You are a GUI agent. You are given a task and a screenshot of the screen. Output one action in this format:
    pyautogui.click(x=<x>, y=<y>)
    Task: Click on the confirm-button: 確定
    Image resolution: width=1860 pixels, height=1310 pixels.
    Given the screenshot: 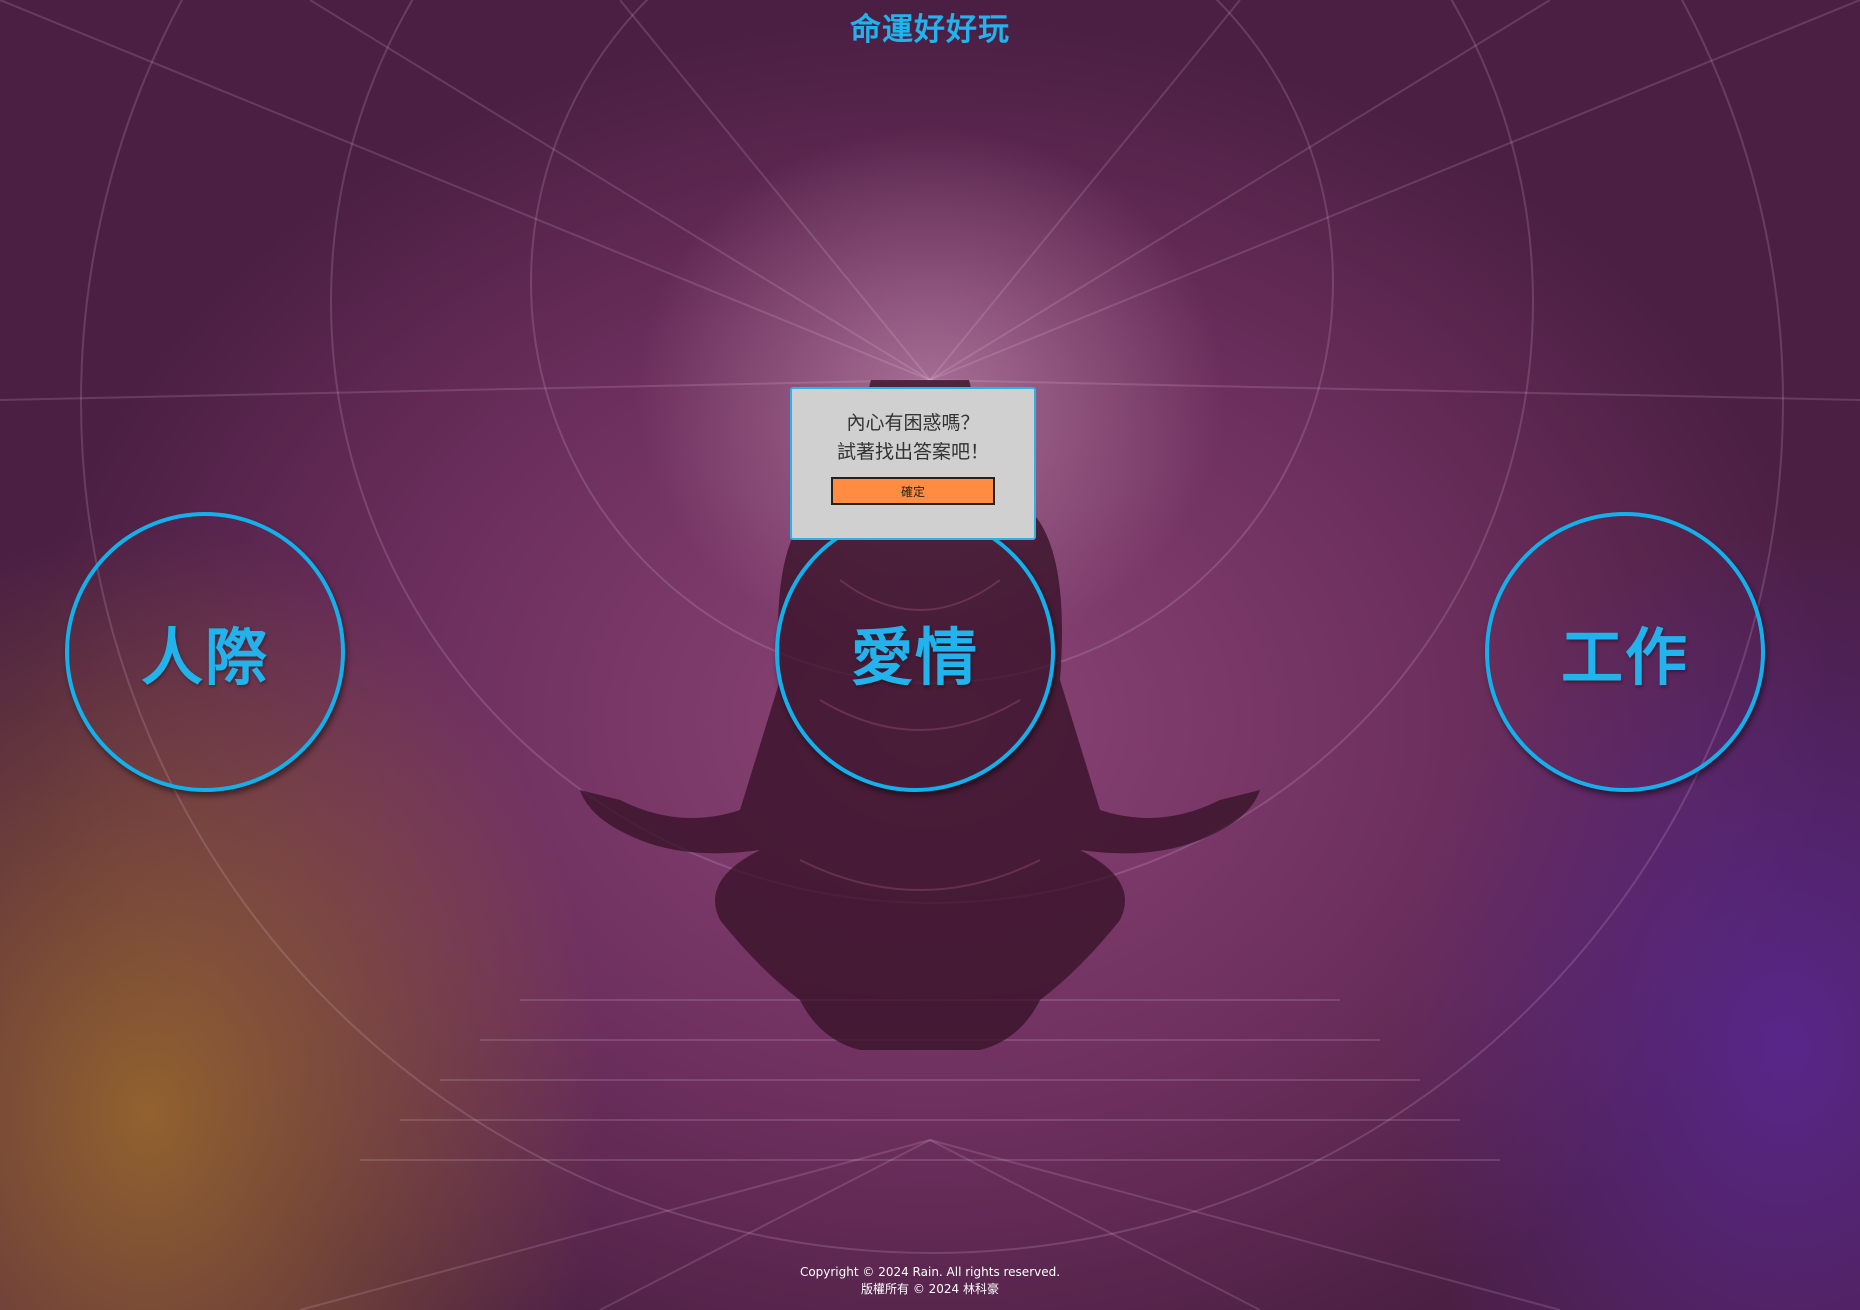 What is the action you would take?
    pyautogui.click(x=913, y=491)
    